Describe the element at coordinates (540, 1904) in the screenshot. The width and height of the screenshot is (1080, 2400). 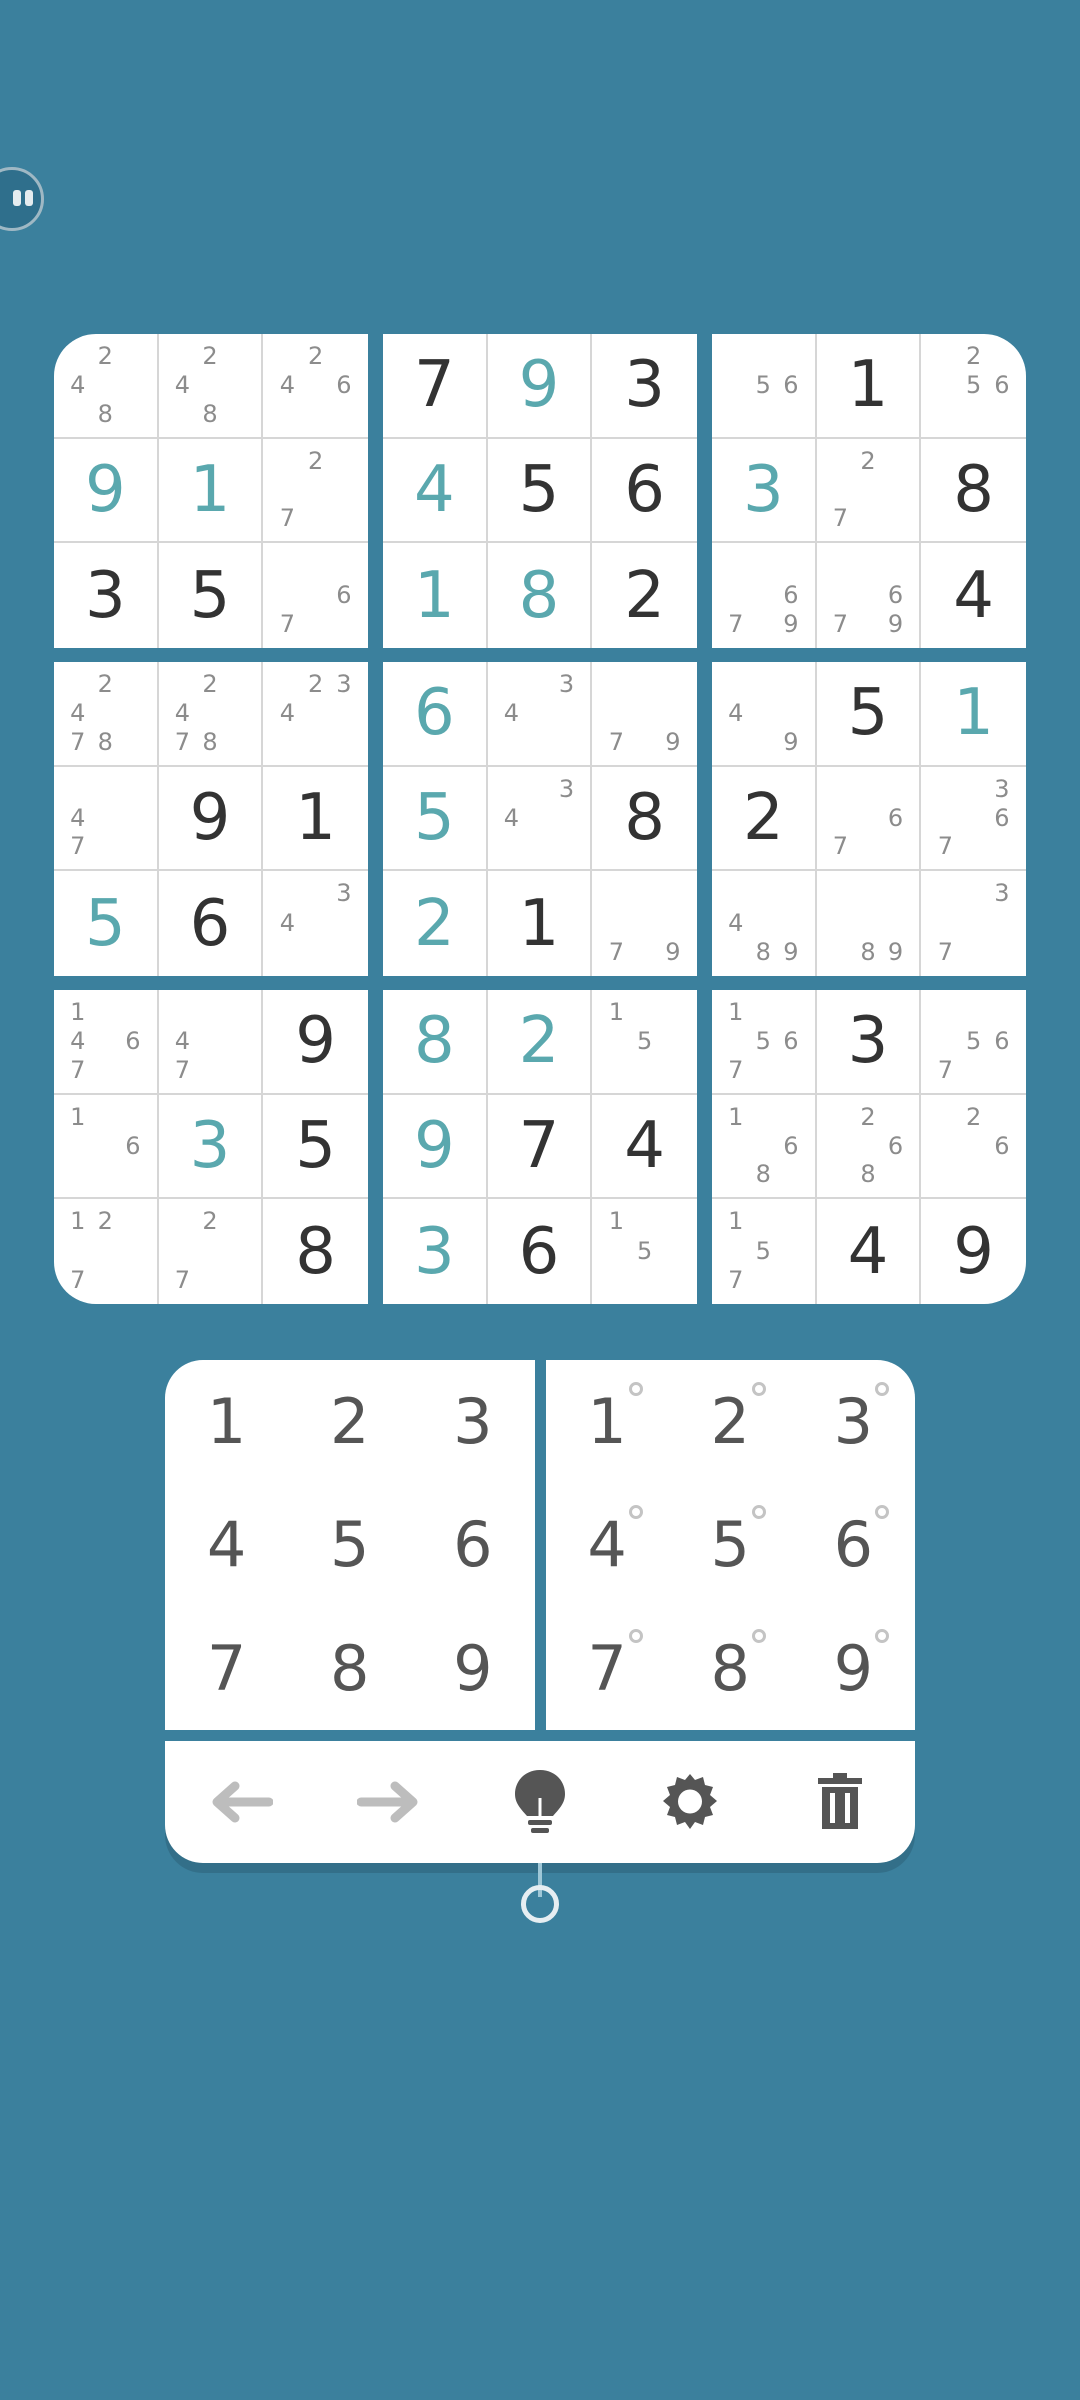
I see `drag-handle` at that location.